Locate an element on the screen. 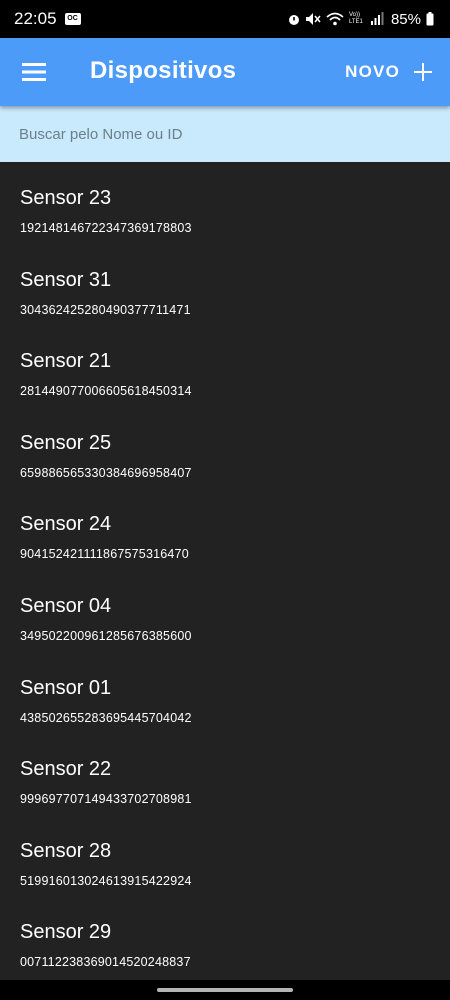 This screenshot has height=1000, width=450. search-input is located at coordinates (225, 134).